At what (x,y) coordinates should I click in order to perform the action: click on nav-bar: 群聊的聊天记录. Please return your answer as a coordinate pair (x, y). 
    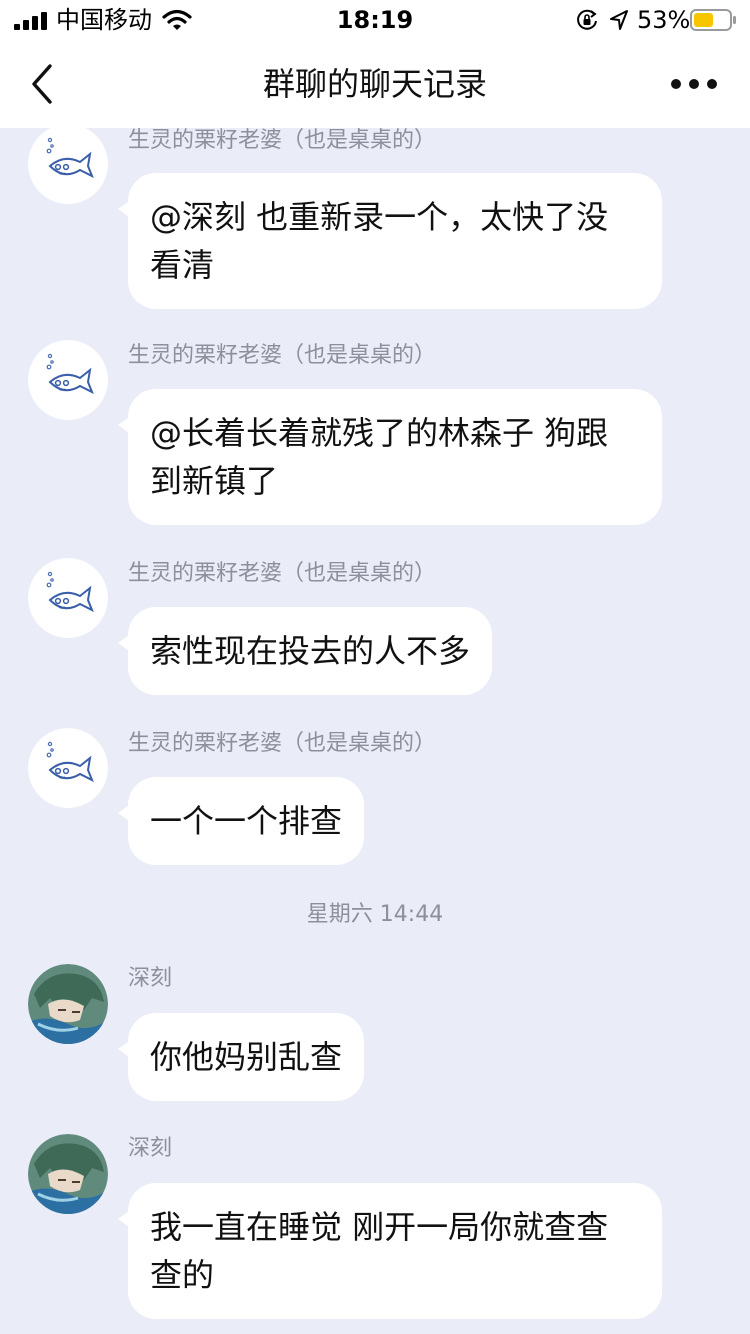
    Looking at the image, I should click on (375, 84).